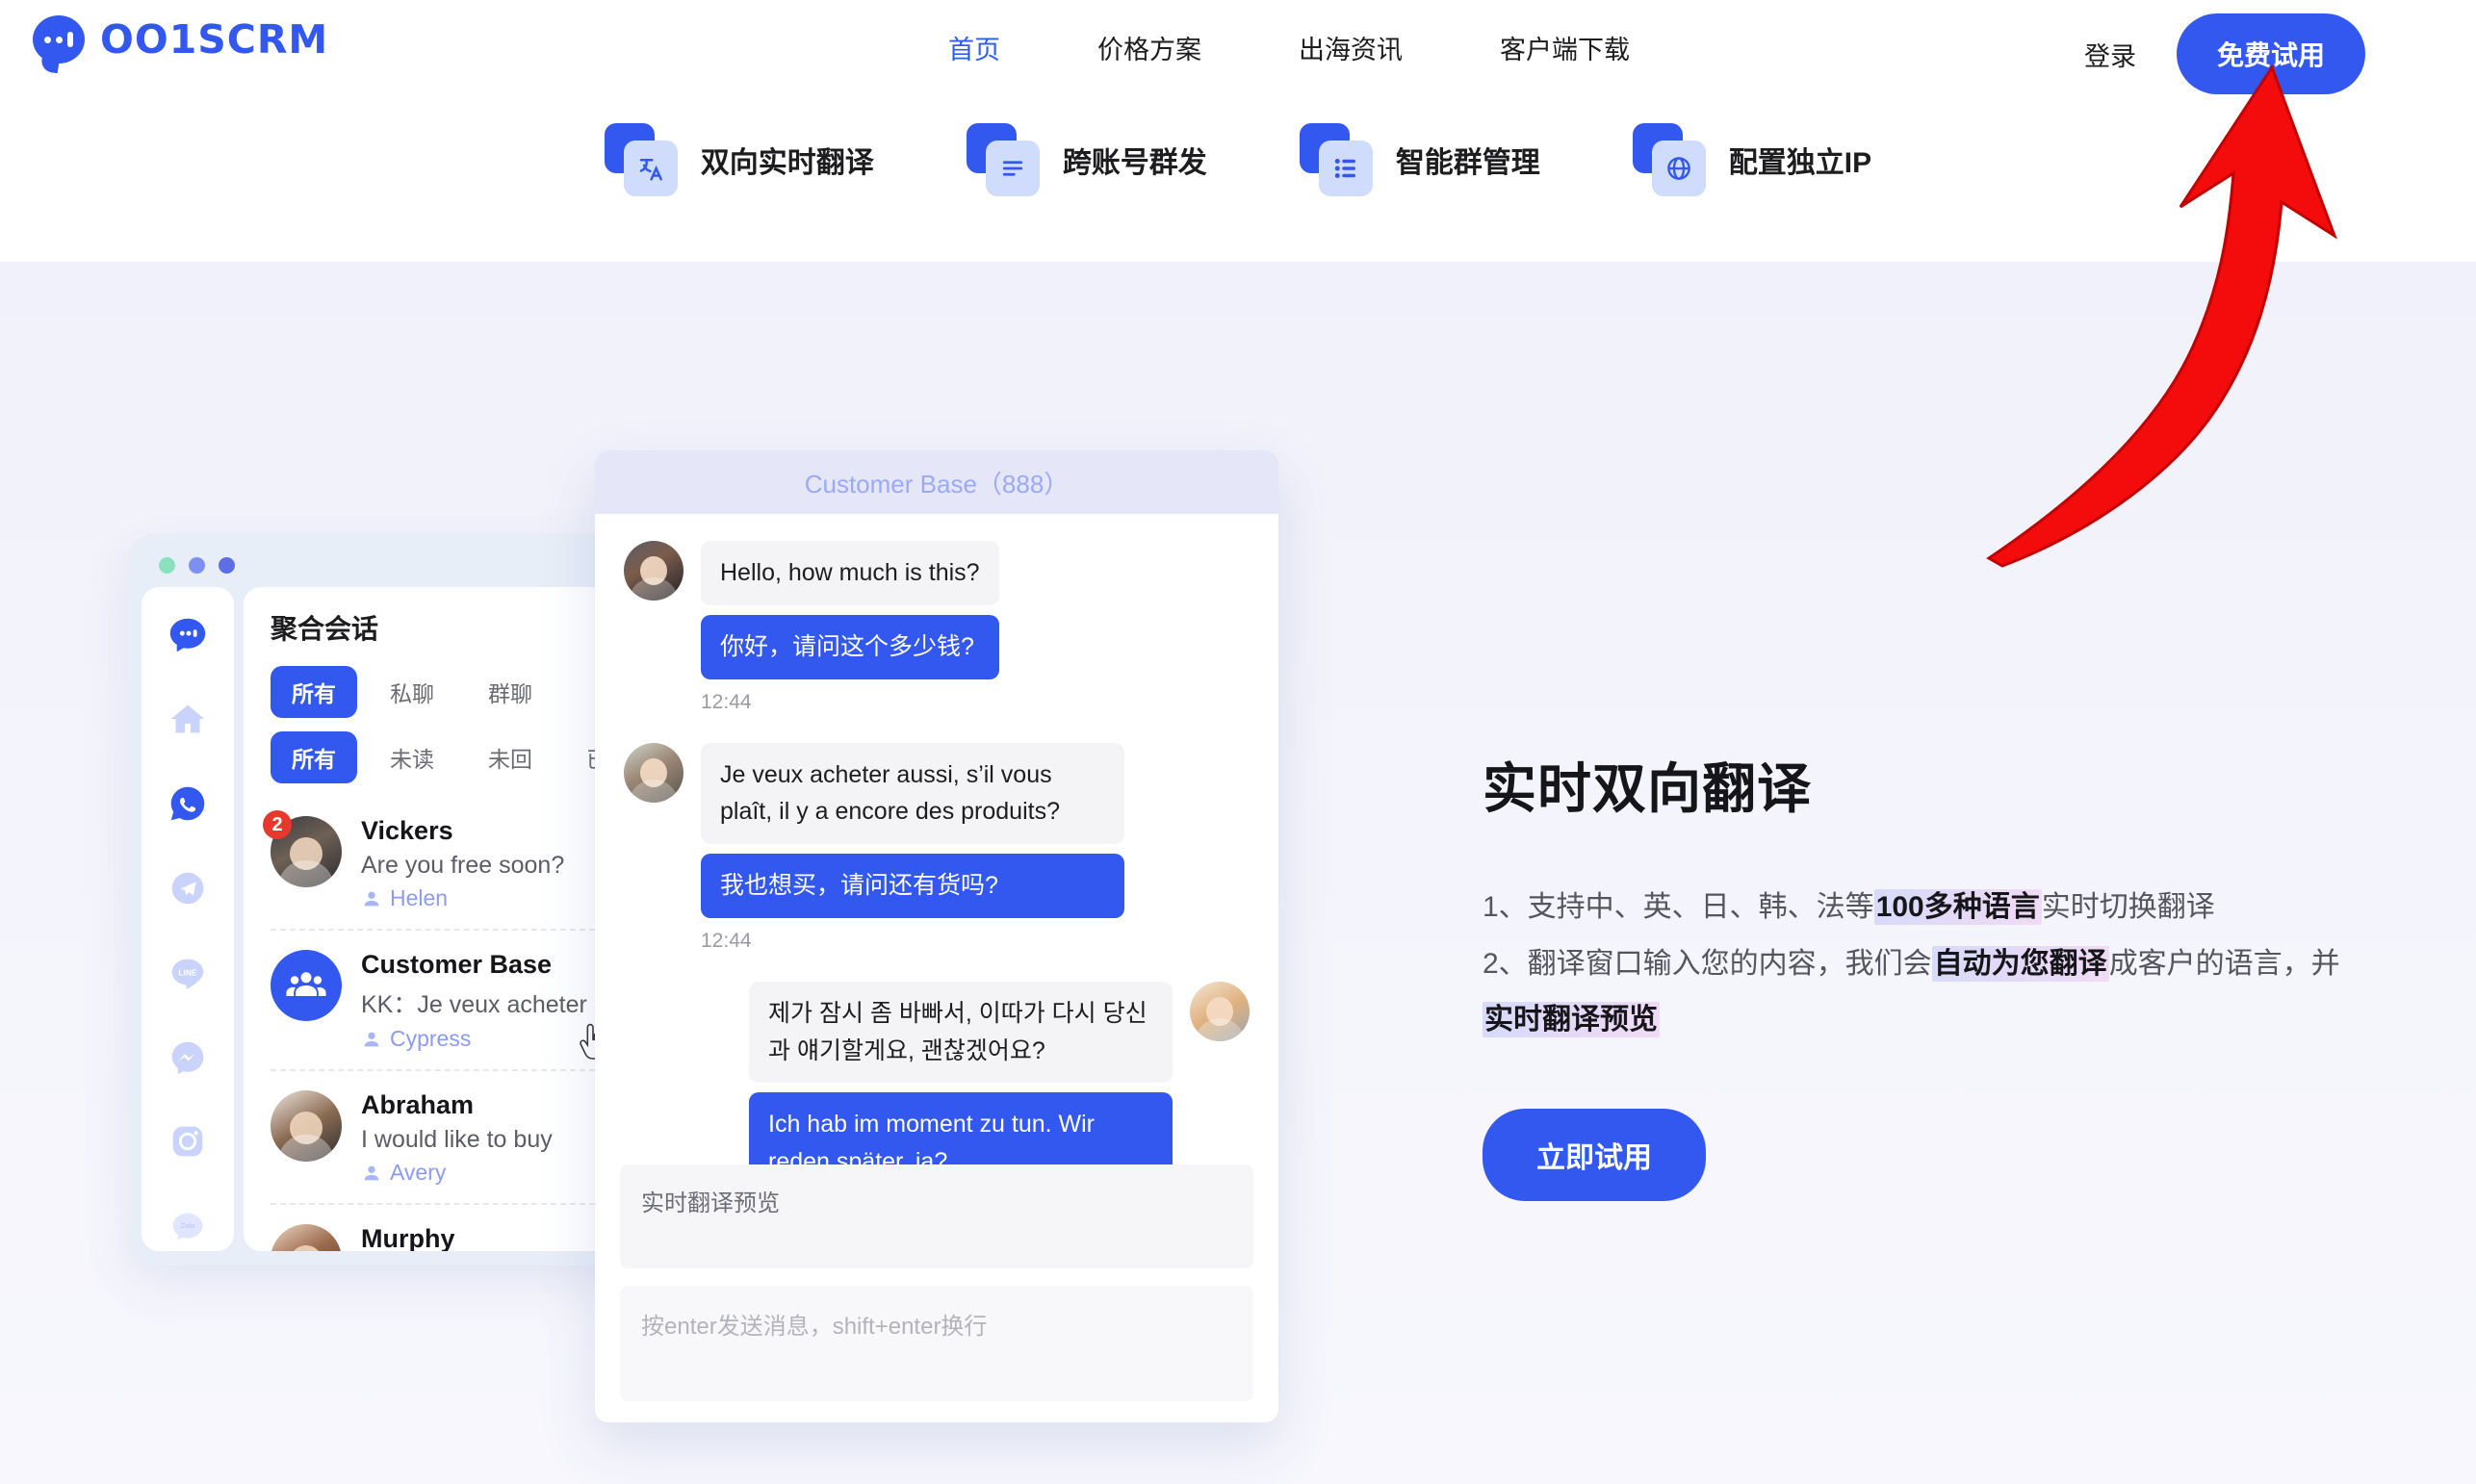 Image resolution: width=2476 pixels, height=1484 pixels. I want to click on feature-broadcast: 跨账号群发, so click(1086, 159).